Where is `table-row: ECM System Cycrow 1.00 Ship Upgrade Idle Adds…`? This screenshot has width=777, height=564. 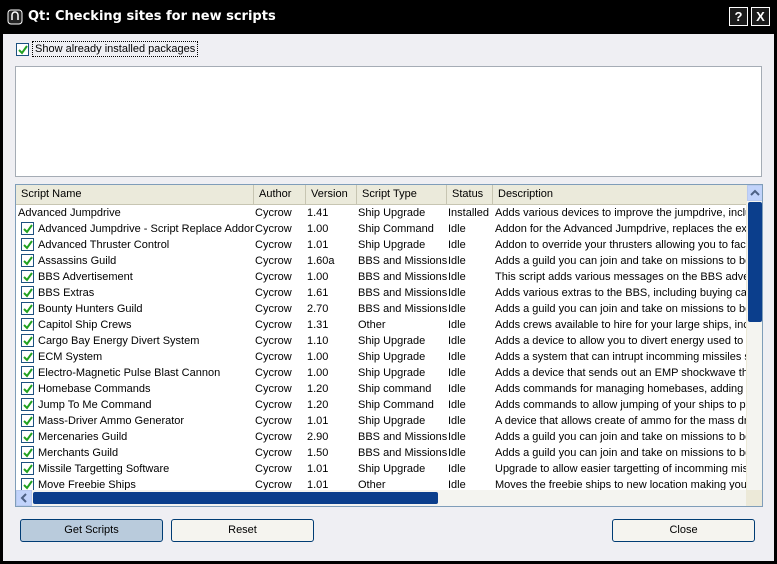
table-row: ECM System Cycrow 1.00 Ship Upgrade Idle Adds… is located at coordinates (382, 357).